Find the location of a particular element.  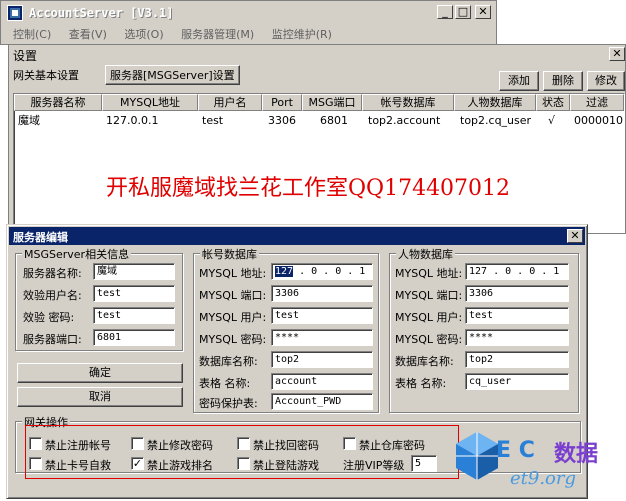

col-header-player-db: 人物数据库 is located at coordinates (495, 102).